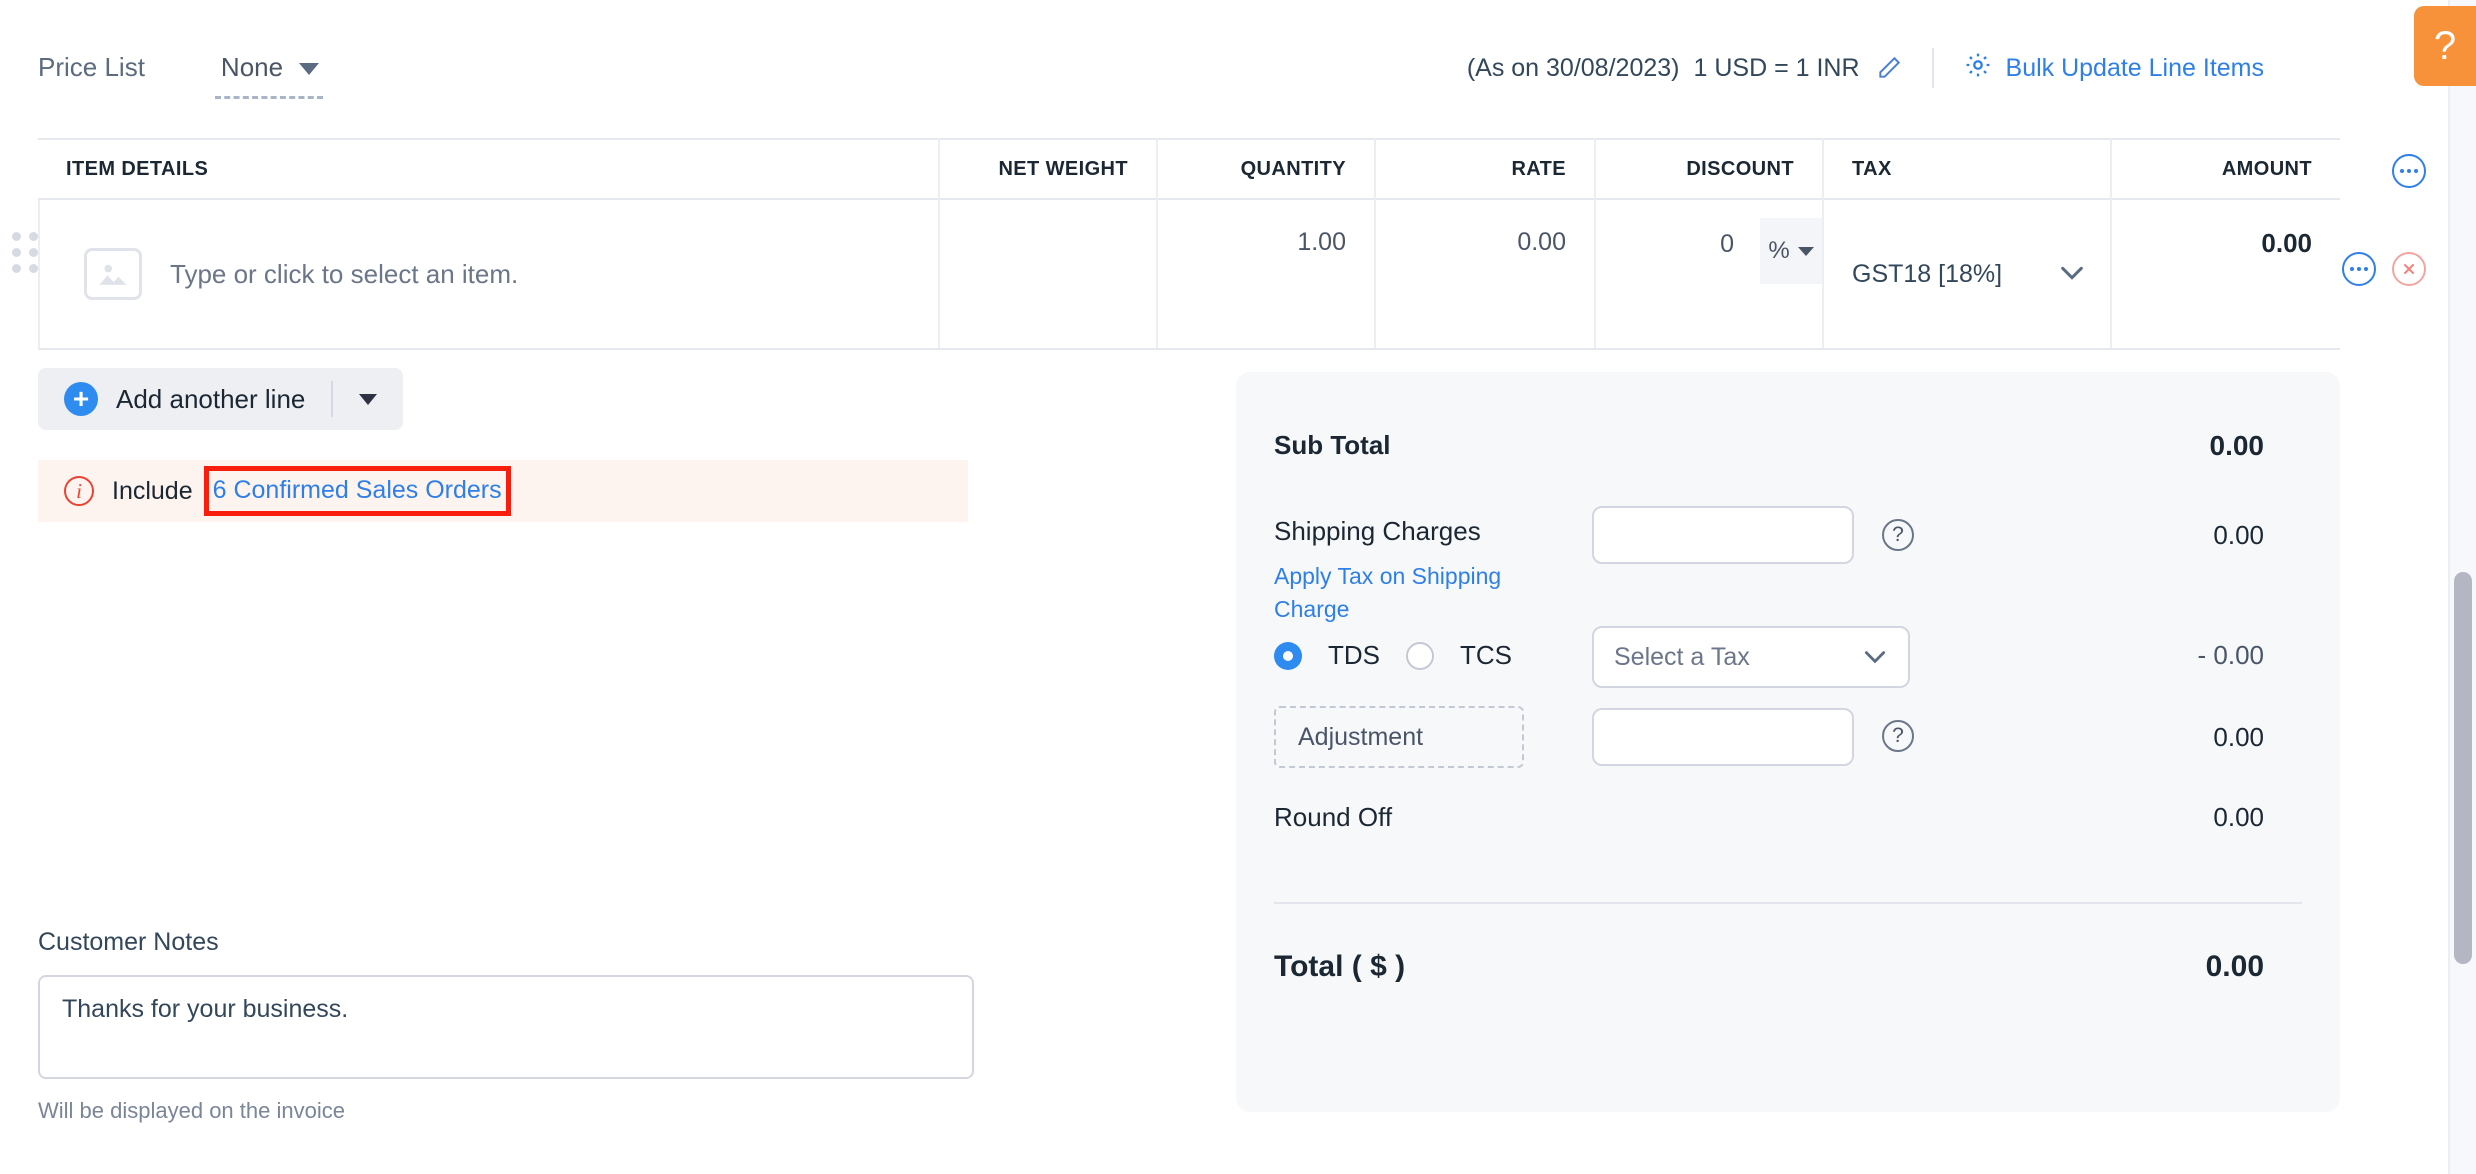  Describe the element at coordinates (25, 252) in the screenshot. I see `drag-handle-icon` at that location.